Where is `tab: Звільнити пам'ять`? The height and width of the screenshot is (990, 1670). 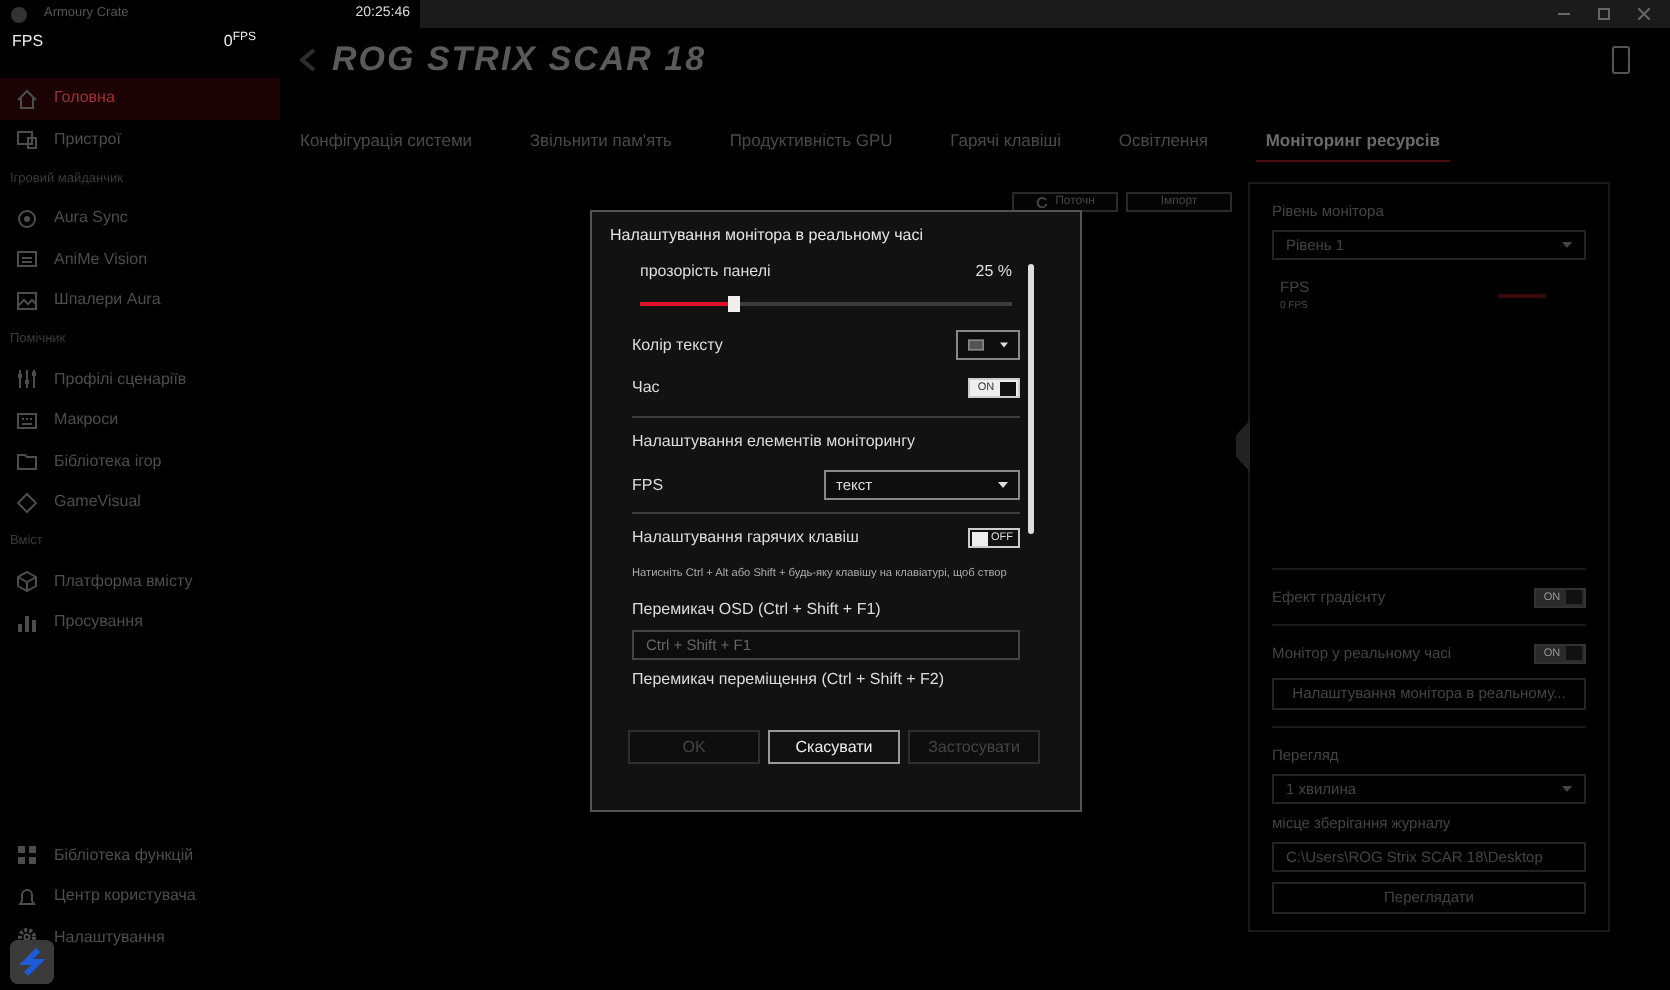
tab: Звільнити пам'ять is located at coordinates (600, 142).